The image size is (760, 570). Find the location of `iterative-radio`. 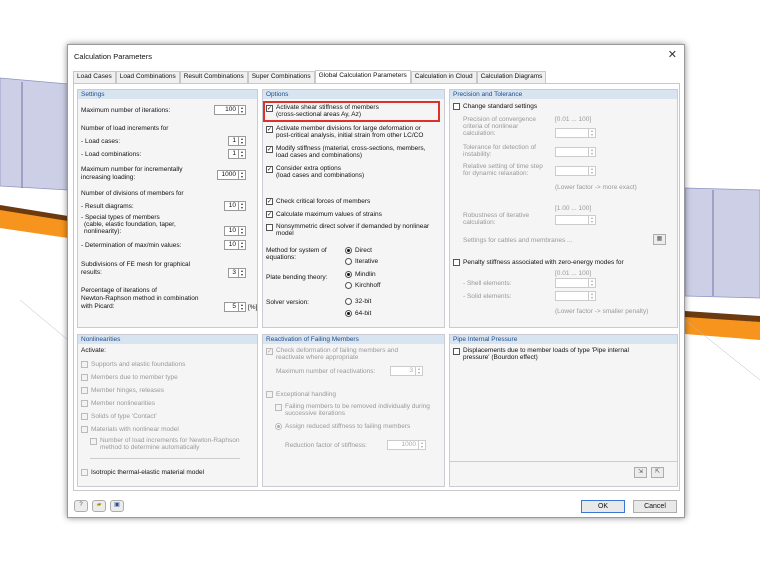

iterative-radio is located at coordinates (348, 261).